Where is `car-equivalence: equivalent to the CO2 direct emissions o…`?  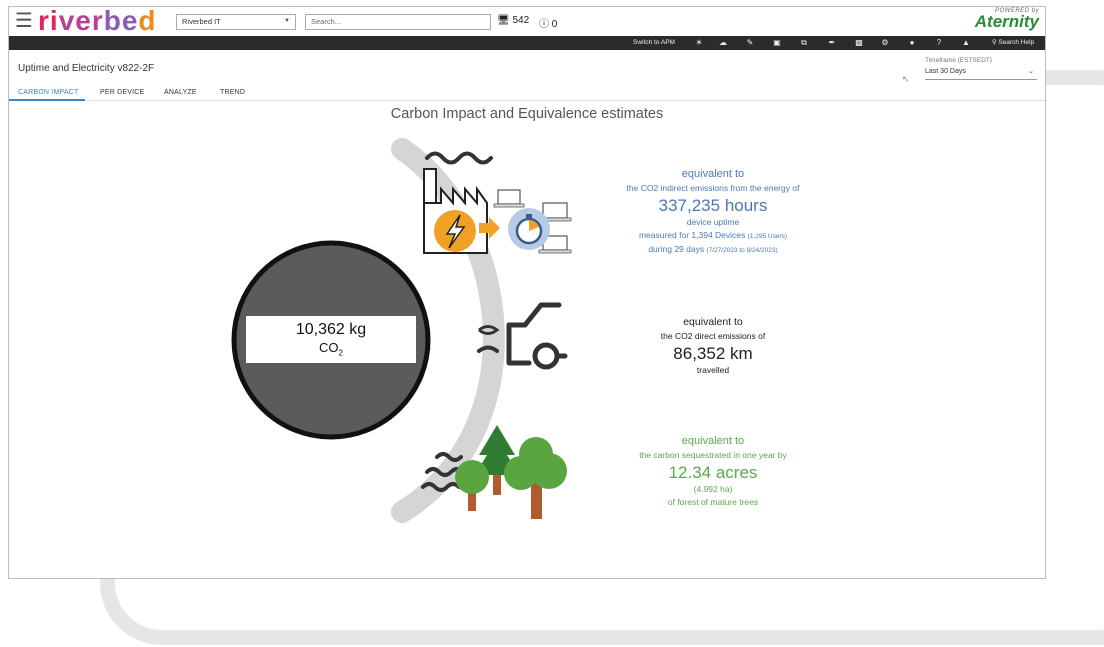 car-equivalence: equivalent to the CO2 direct emissions o… is located at coordinates (713, 346).